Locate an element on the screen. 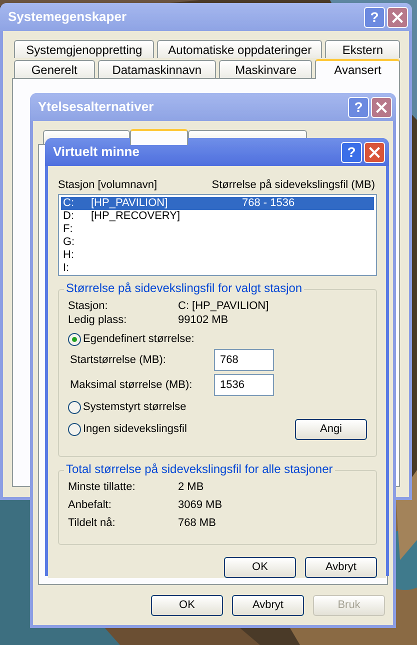 The image size is (417, 645). field-label: Startstørrelse (MB): is located at coordinates (118, 360).